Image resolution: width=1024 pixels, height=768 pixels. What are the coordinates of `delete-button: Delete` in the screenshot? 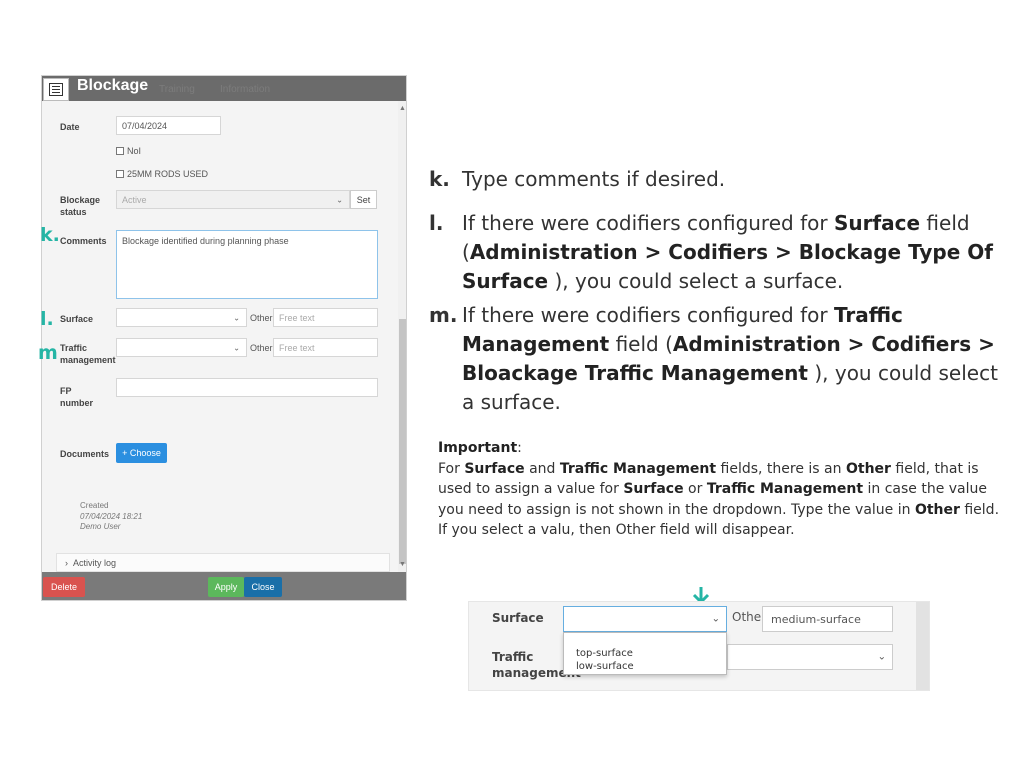 It's located at (64, 587).